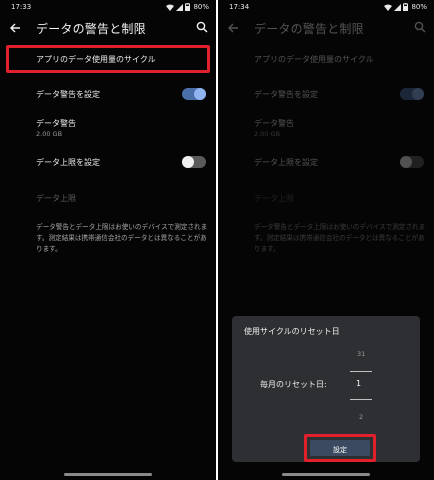 This screenshot has width=434, height=480. I want to click on cycle-setting-row: アプリのデータ使用量のサイクル, so click(326, 59).